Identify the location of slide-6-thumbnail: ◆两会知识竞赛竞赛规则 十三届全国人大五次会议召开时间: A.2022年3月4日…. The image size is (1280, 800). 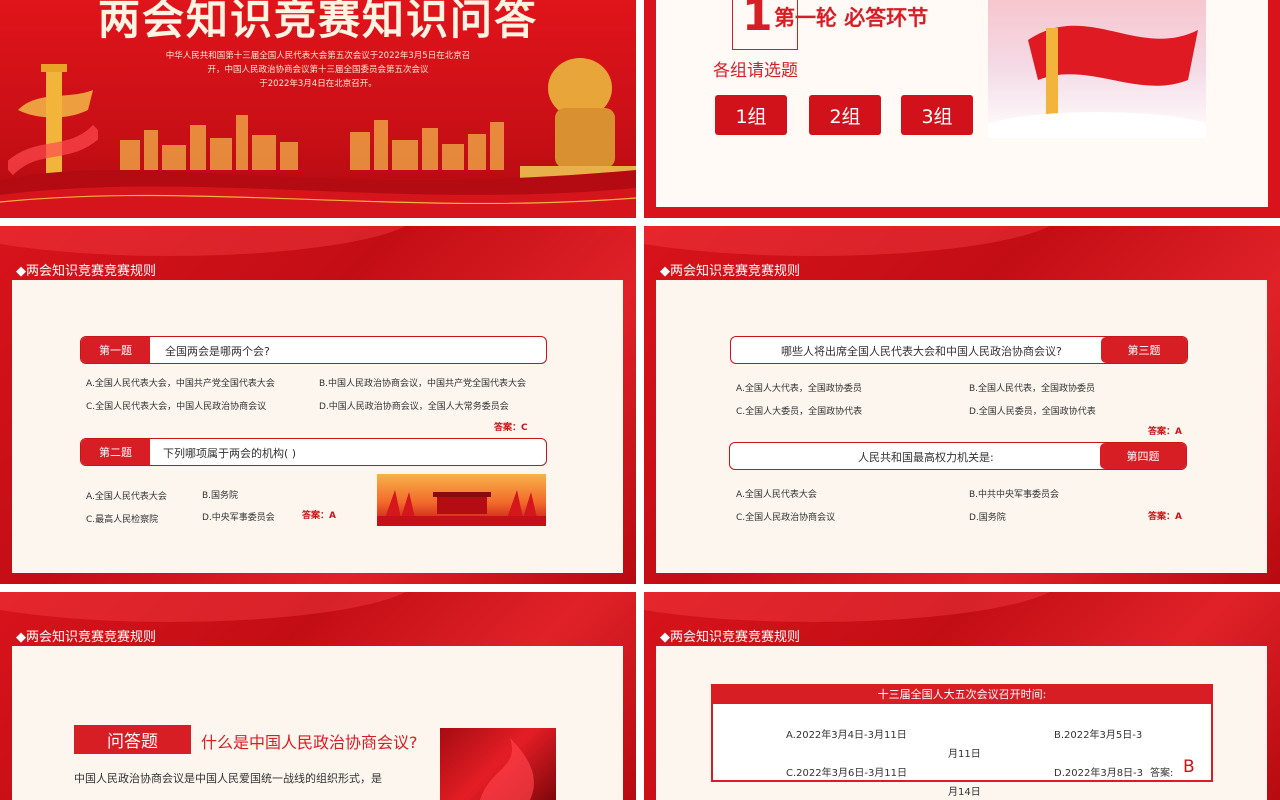
(962, 696).